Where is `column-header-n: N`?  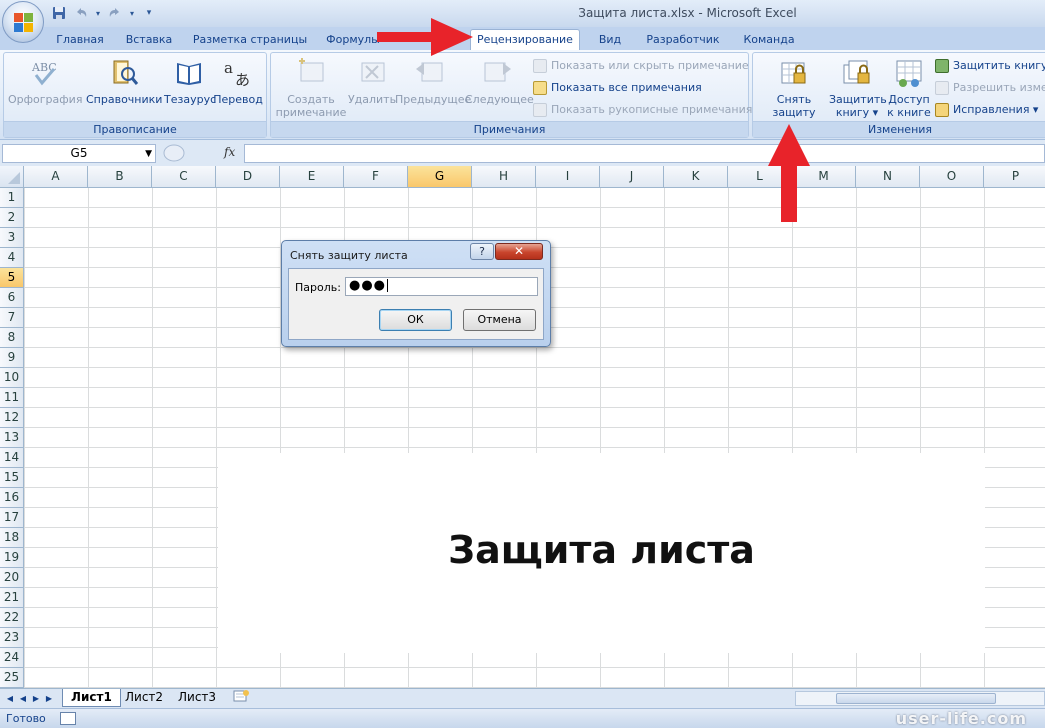 column-header-n: N is located at coordinates (888, 177).